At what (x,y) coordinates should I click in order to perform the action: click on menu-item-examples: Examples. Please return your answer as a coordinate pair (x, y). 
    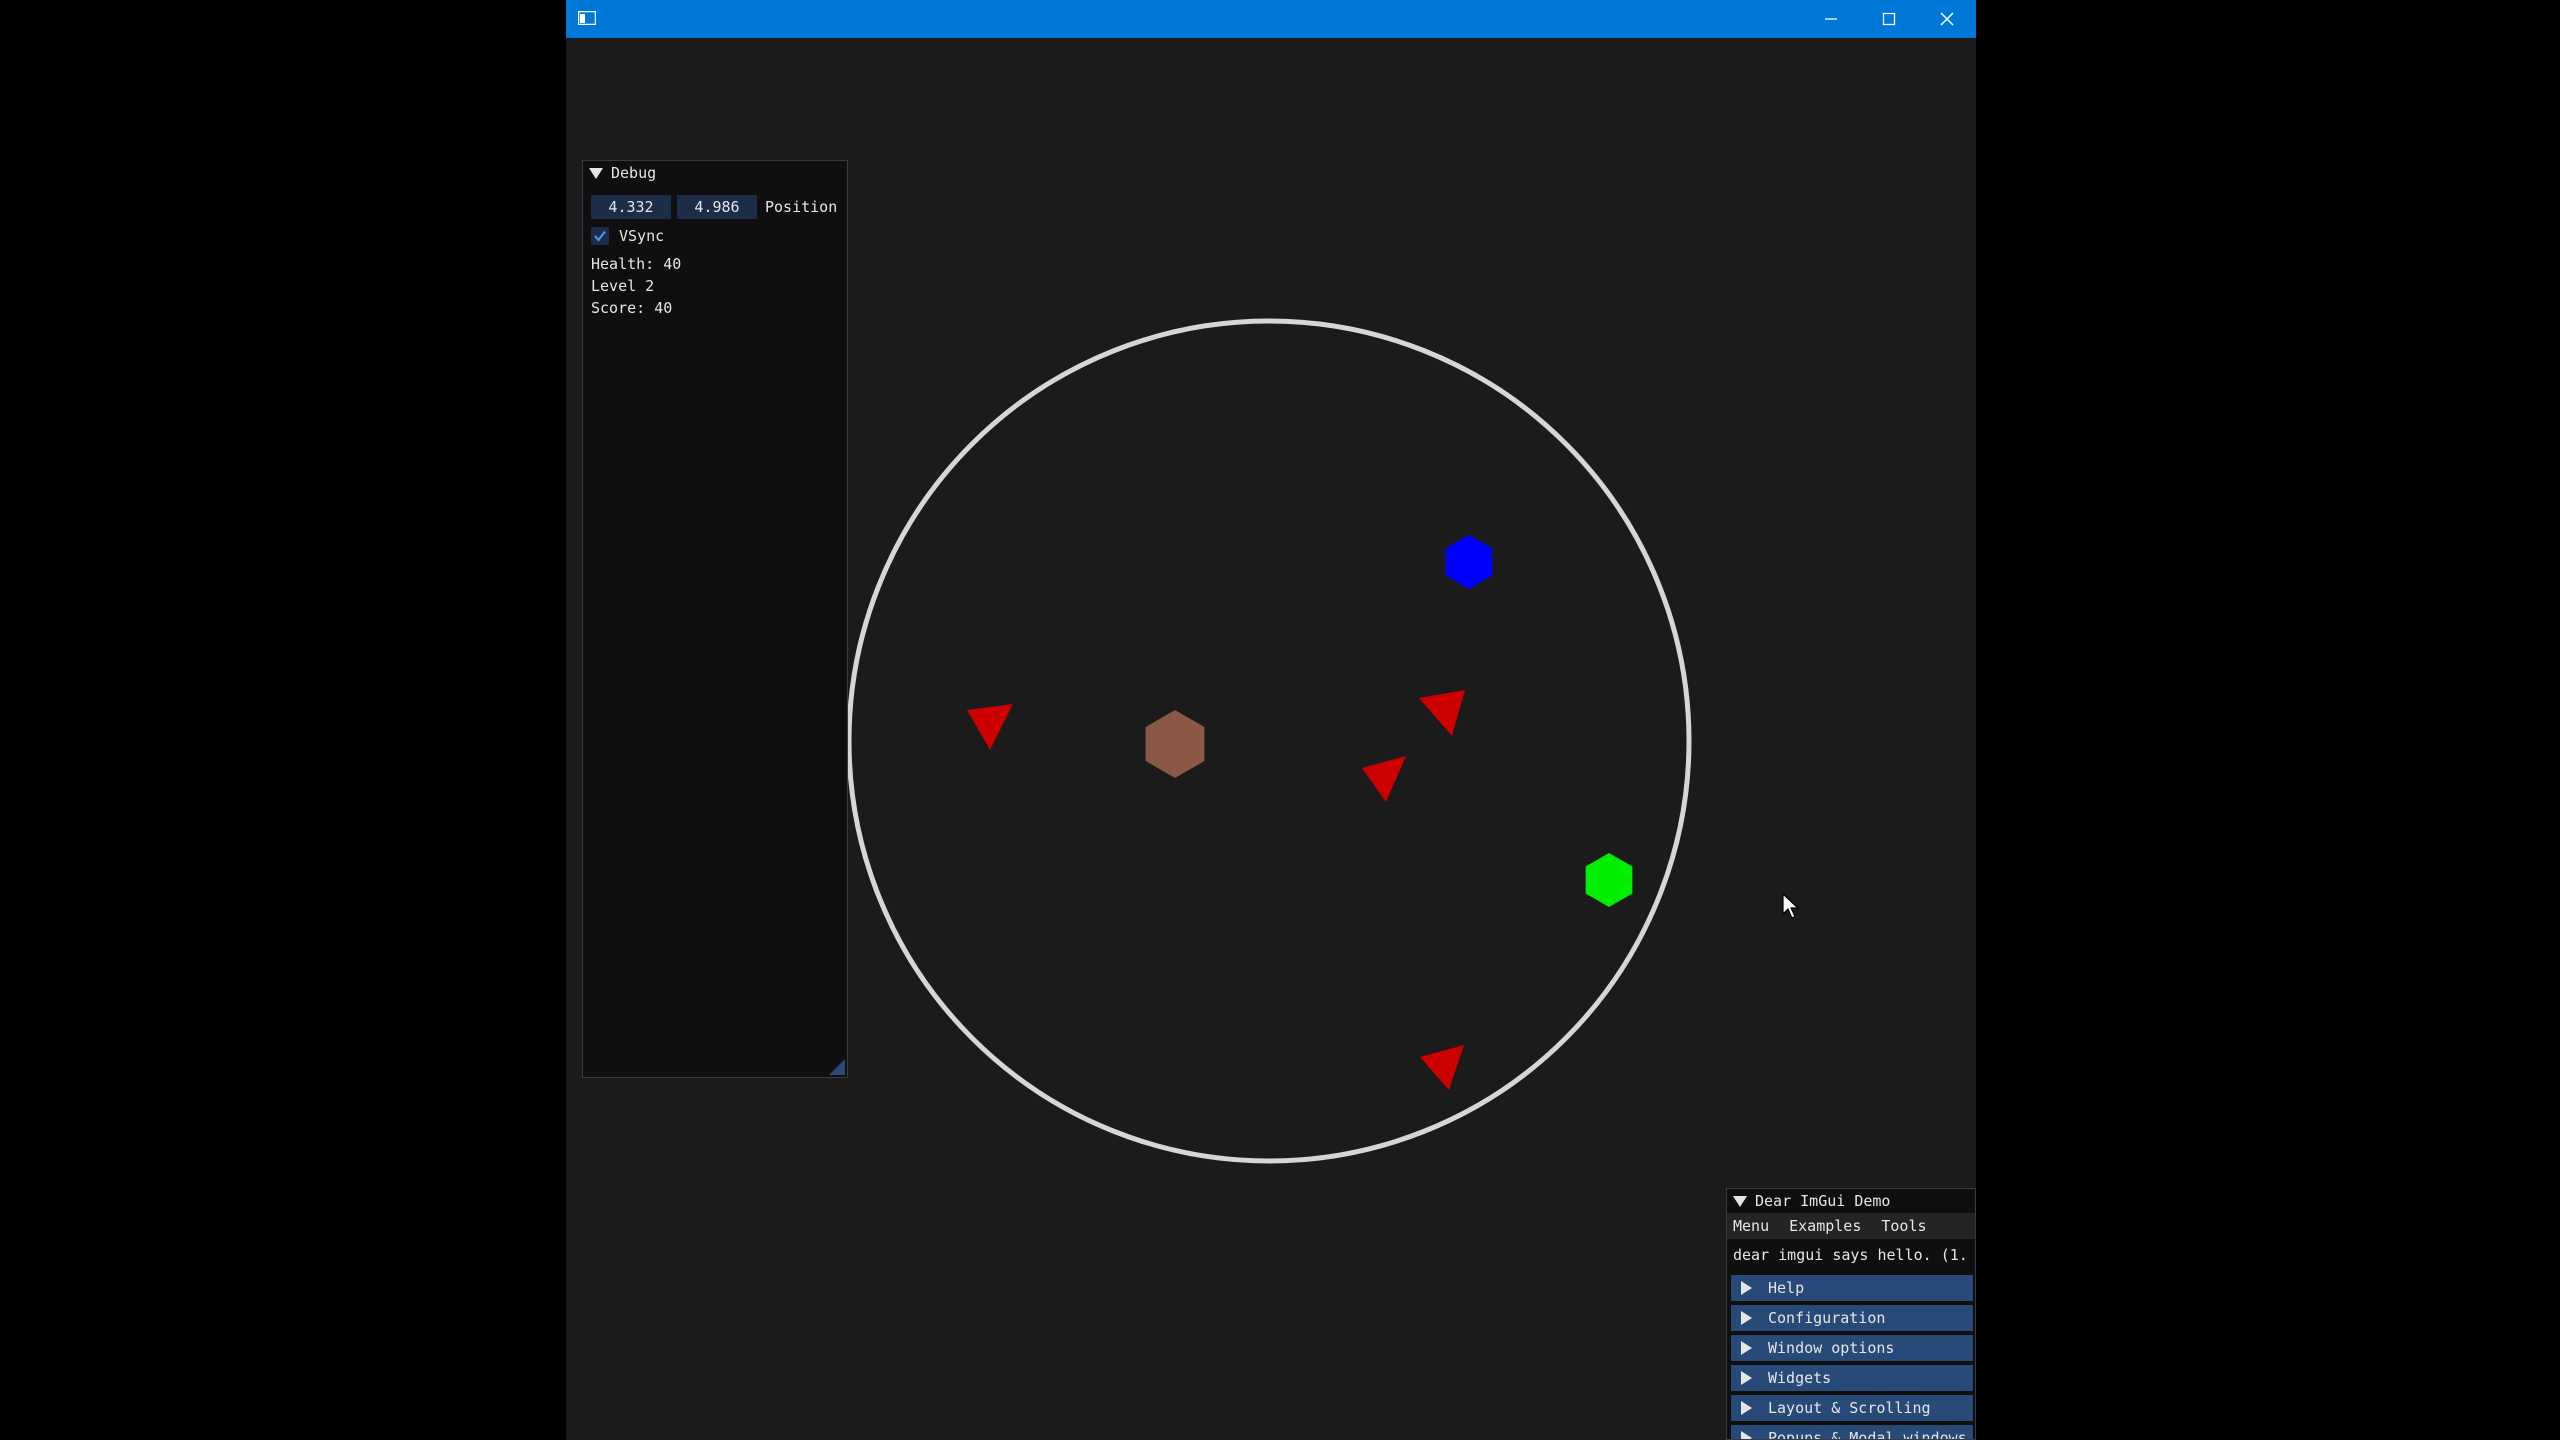
    Looking at the image, I should click on (1825, 1226).